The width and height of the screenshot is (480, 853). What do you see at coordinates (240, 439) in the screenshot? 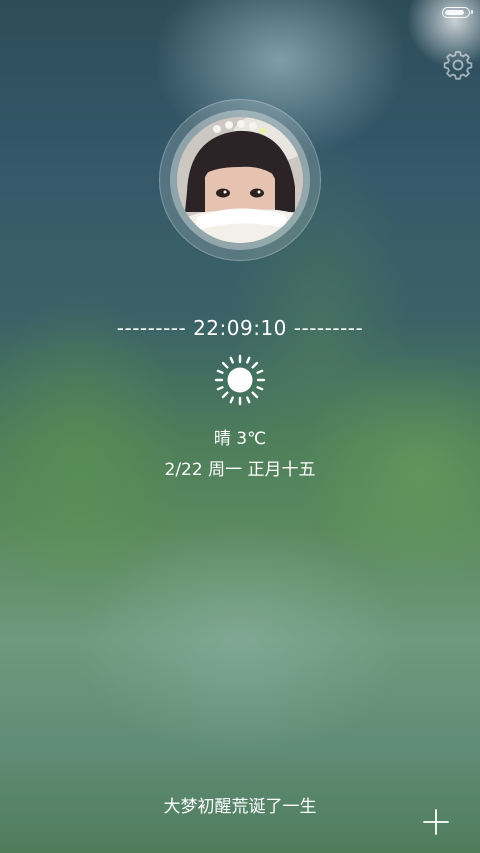
I see `weather-text: 晴 3℃` at bounding box center [240, 439].